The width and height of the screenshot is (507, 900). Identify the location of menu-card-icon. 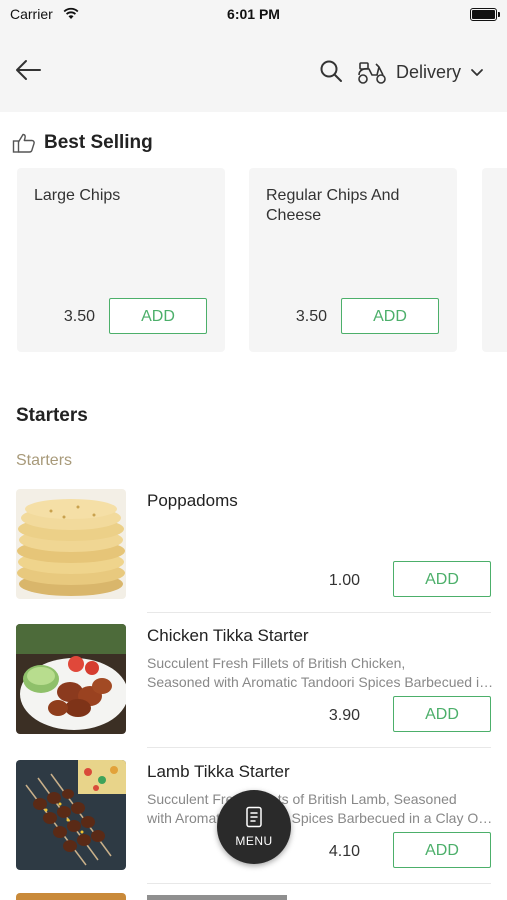
(254, 817).